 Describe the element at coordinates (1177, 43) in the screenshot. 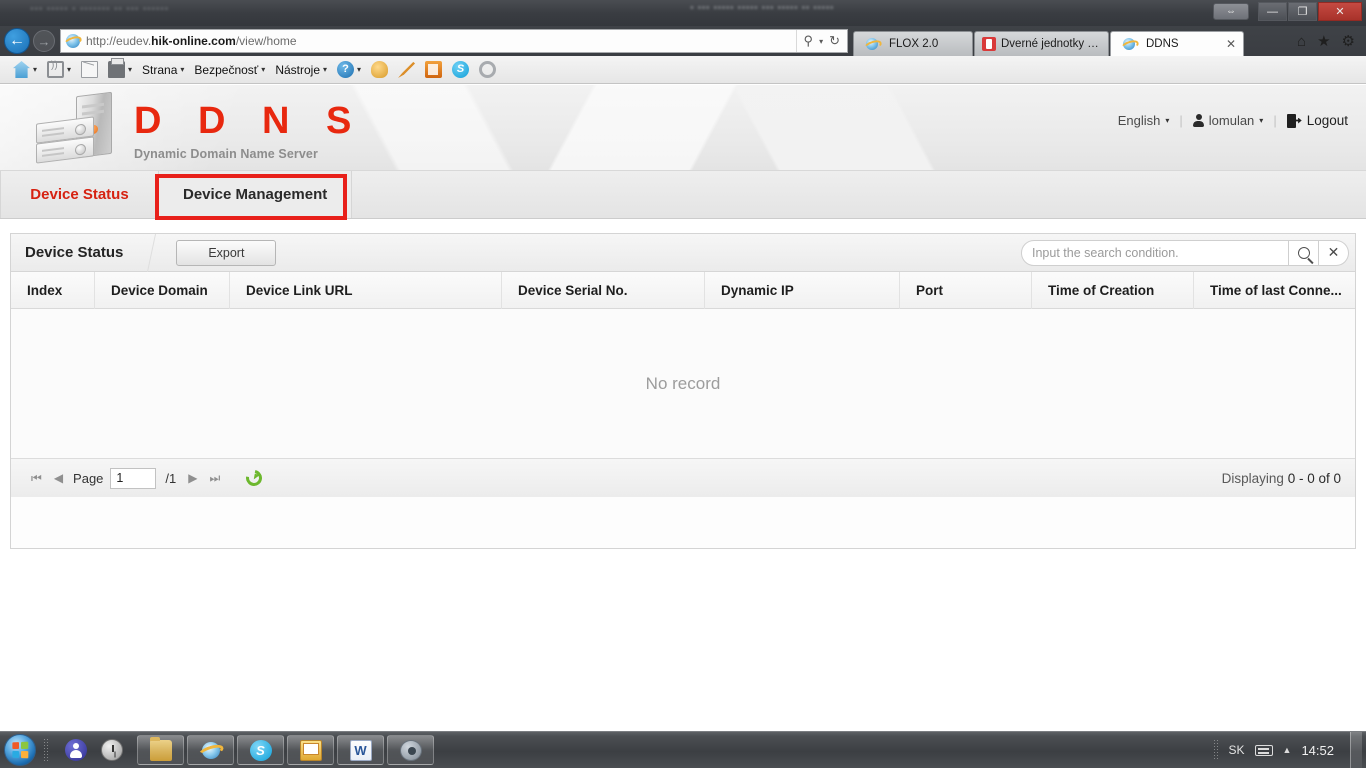

I see `tab-ddns: DDNS ✕` at that location.